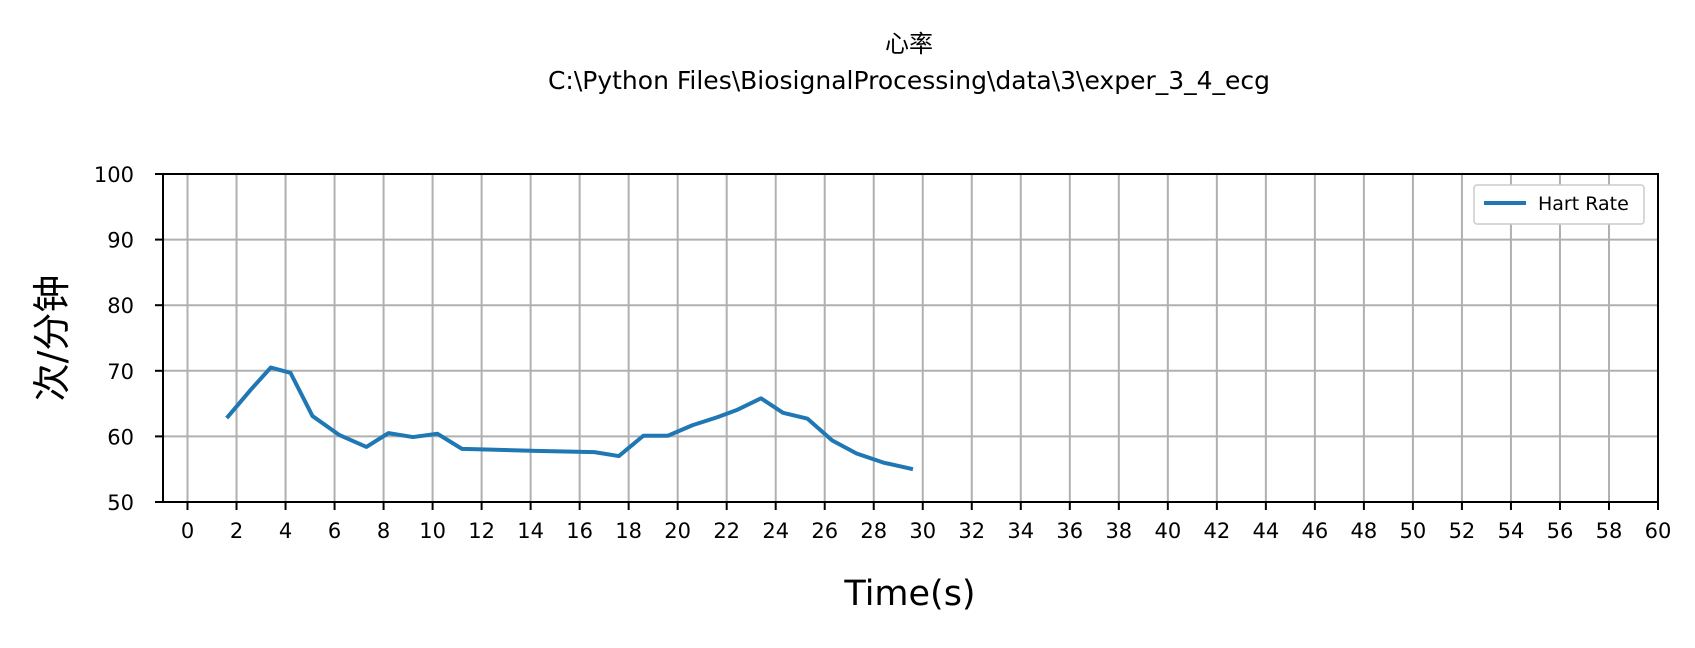 The height and width of the screenshot is (648, 1695). What do you see at coordinates (187, 531) in the screenshot?
I see `x-tick-label: 0` at bounding box center [187, 531].